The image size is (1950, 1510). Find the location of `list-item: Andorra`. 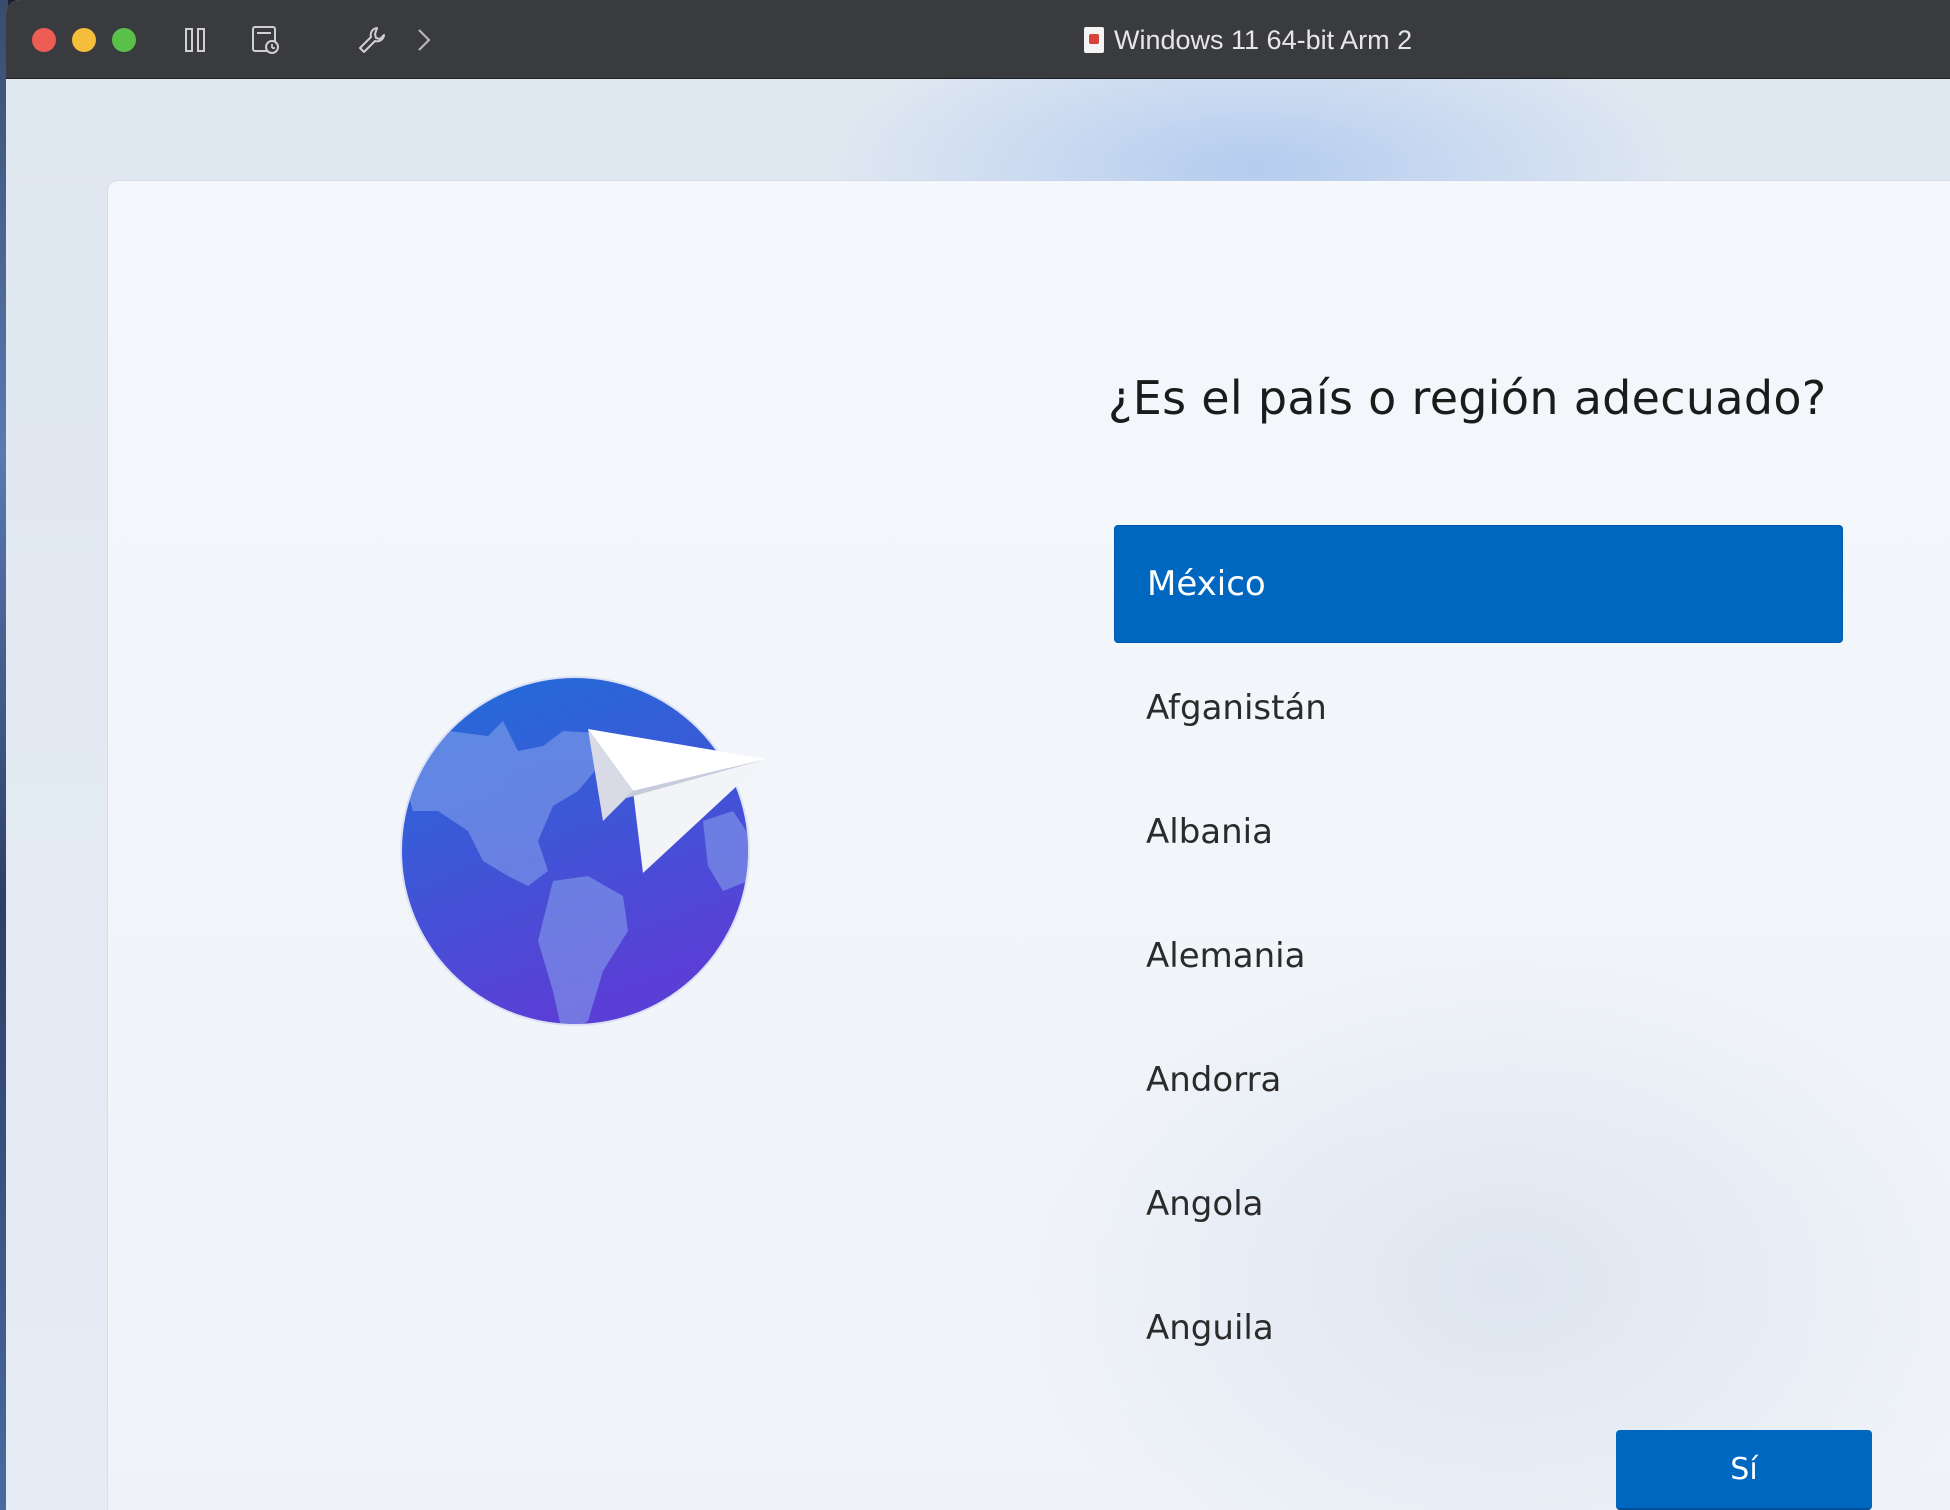

list-item: Andorra is located at coordinates (1478, 1080).